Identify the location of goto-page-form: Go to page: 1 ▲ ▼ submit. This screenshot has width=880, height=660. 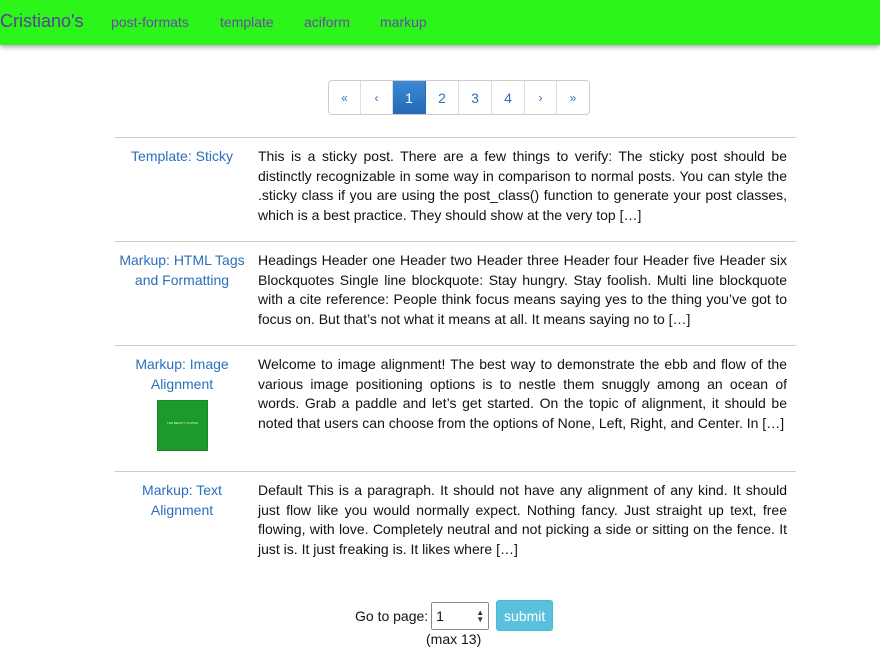
(454, 615).